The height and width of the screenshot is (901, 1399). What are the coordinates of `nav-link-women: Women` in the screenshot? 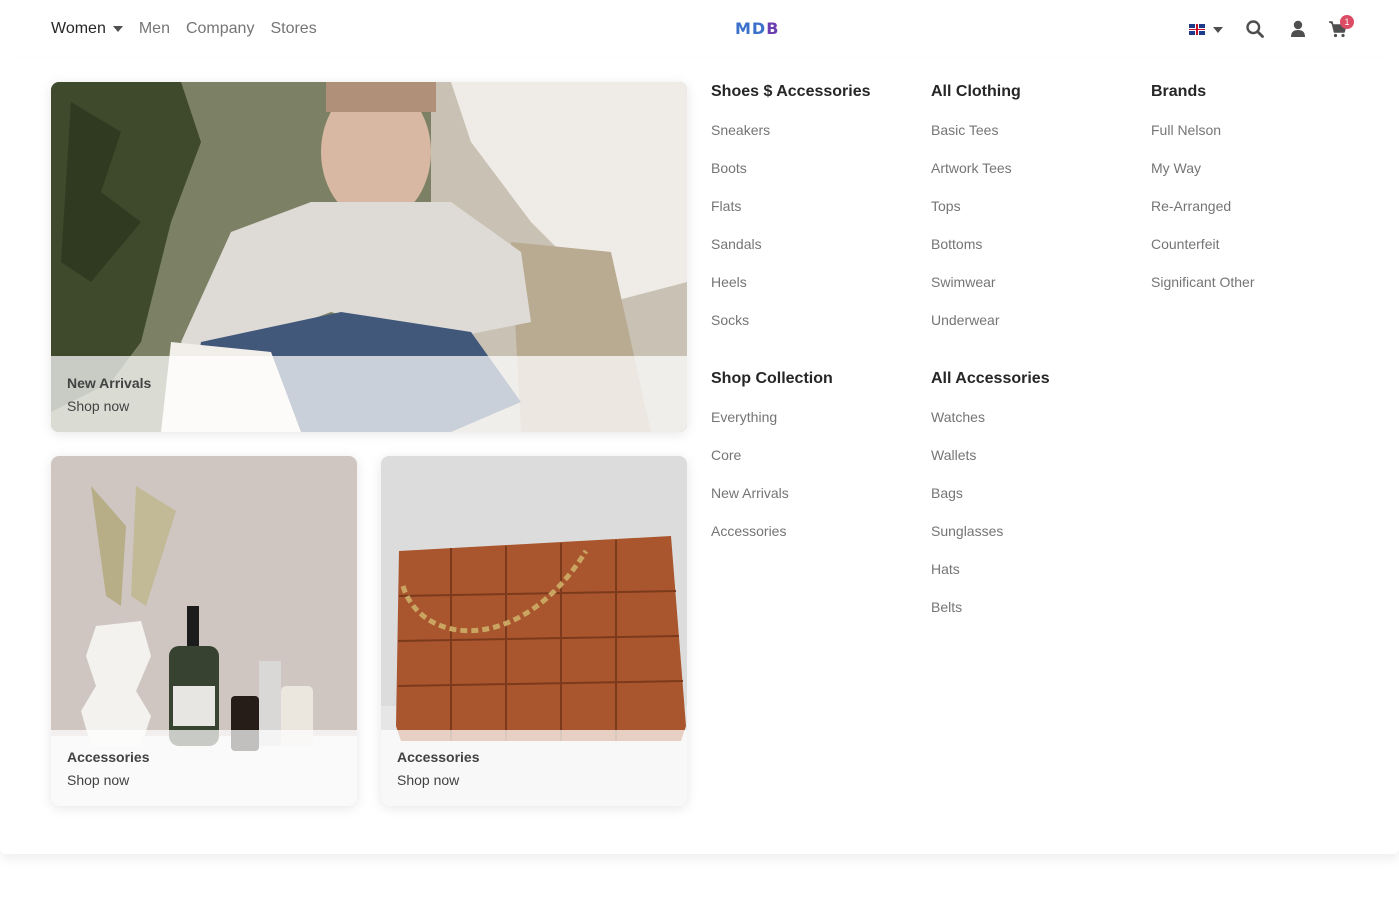 It's located at (87, 29).